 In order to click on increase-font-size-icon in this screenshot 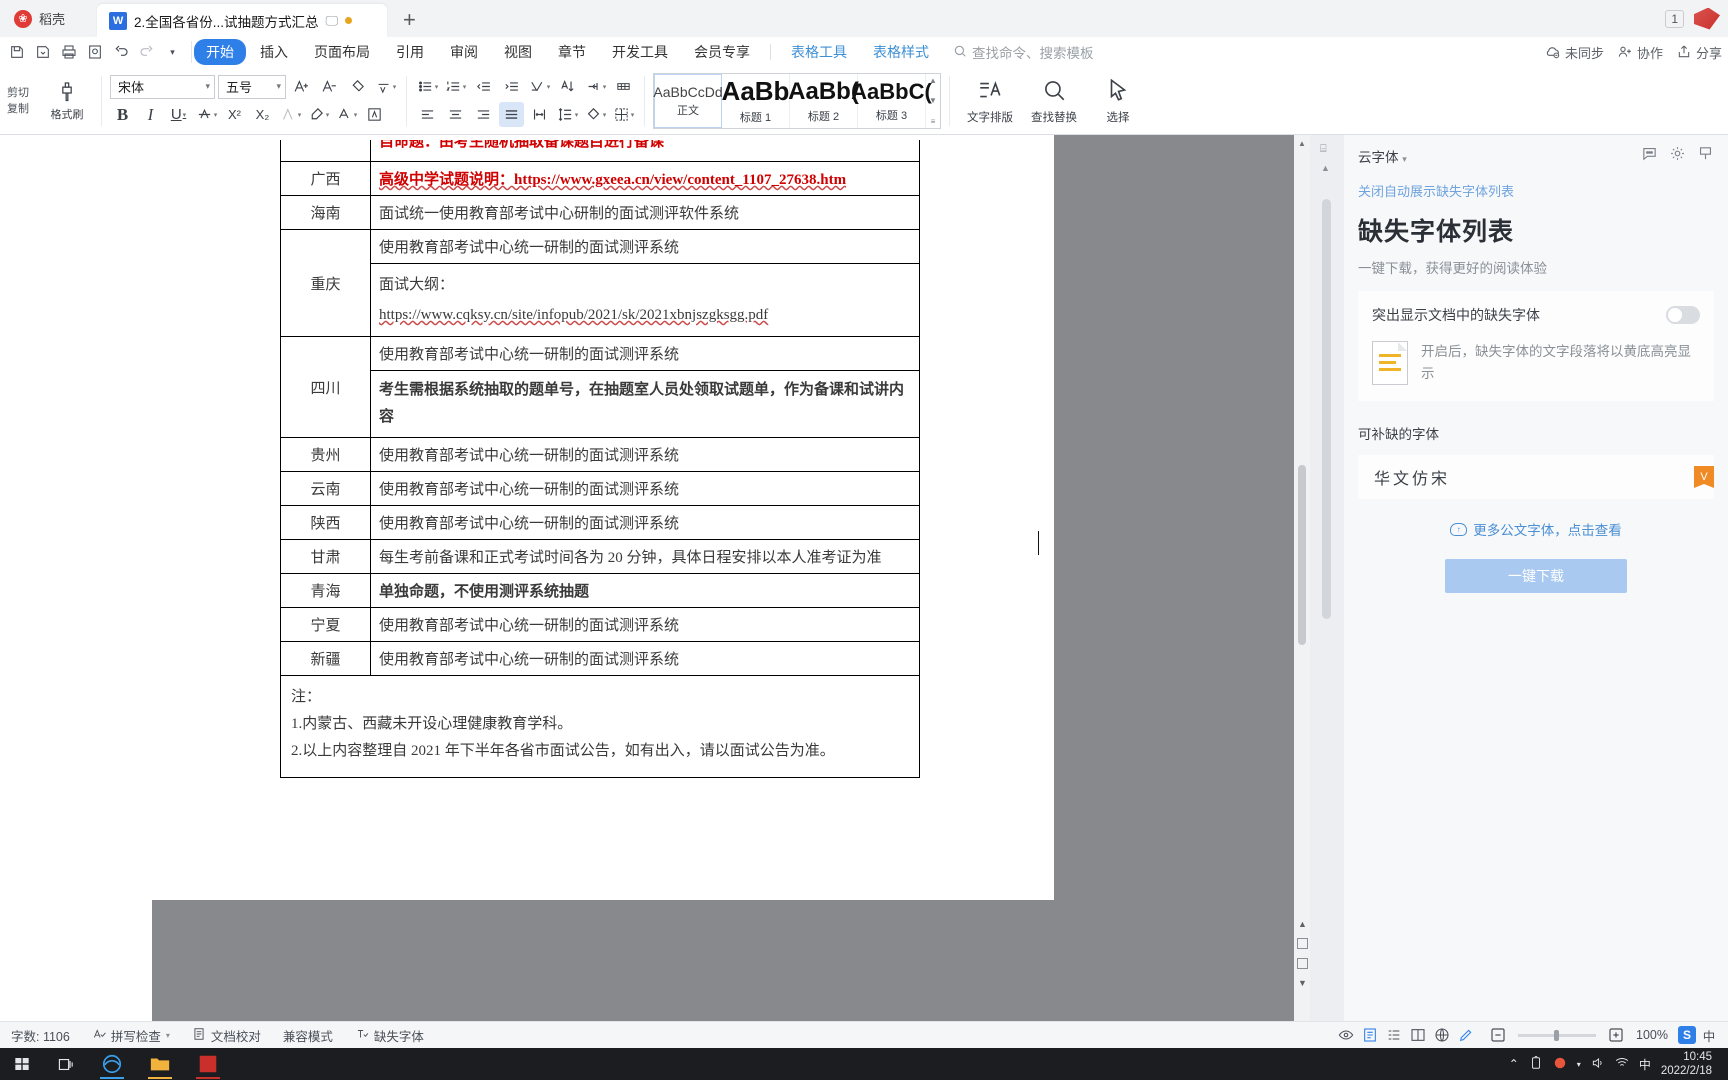, I will do `click(301, 86)`.